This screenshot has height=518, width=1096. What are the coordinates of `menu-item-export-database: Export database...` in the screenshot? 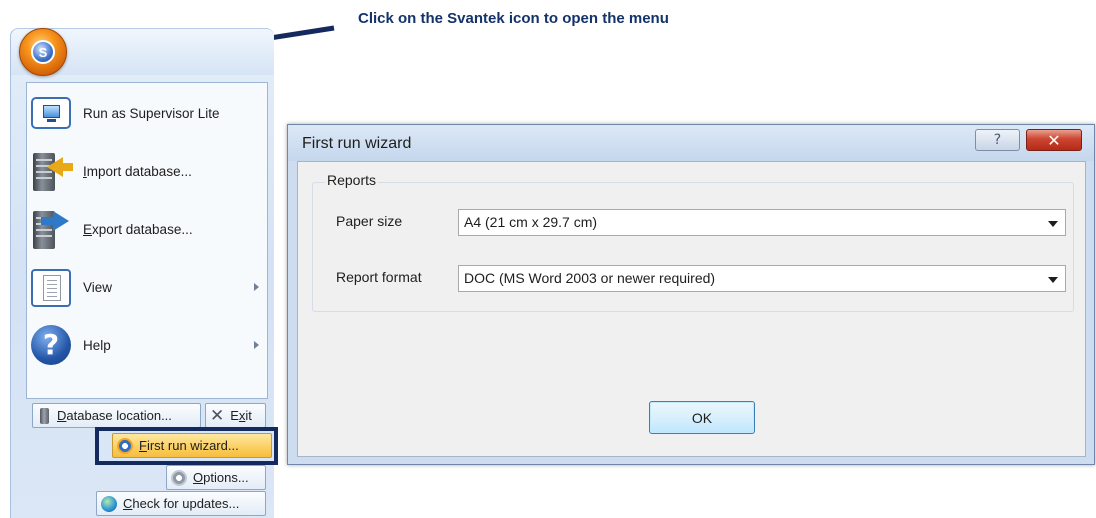 It's located at (147, 229).